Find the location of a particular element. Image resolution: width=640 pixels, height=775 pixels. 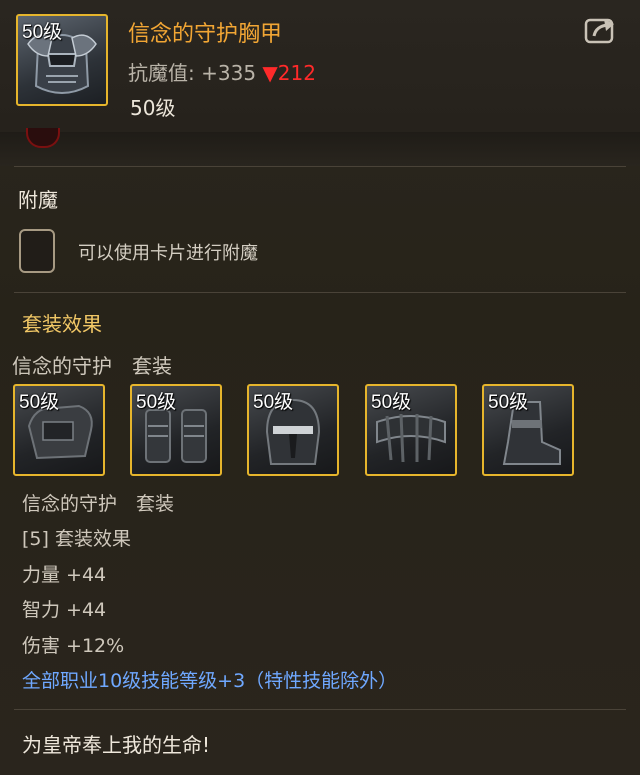

item-level-text: 50级 is located at coordinates (153, 108).